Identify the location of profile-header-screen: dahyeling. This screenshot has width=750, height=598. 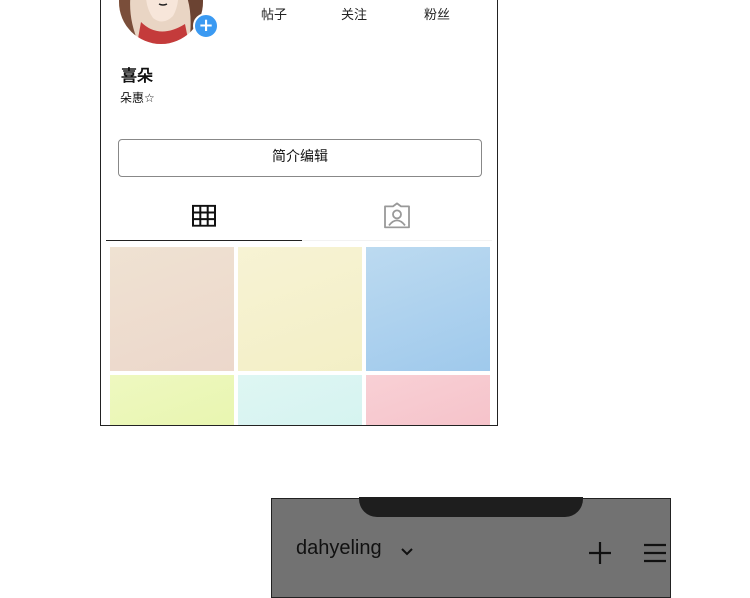
(471, 547).